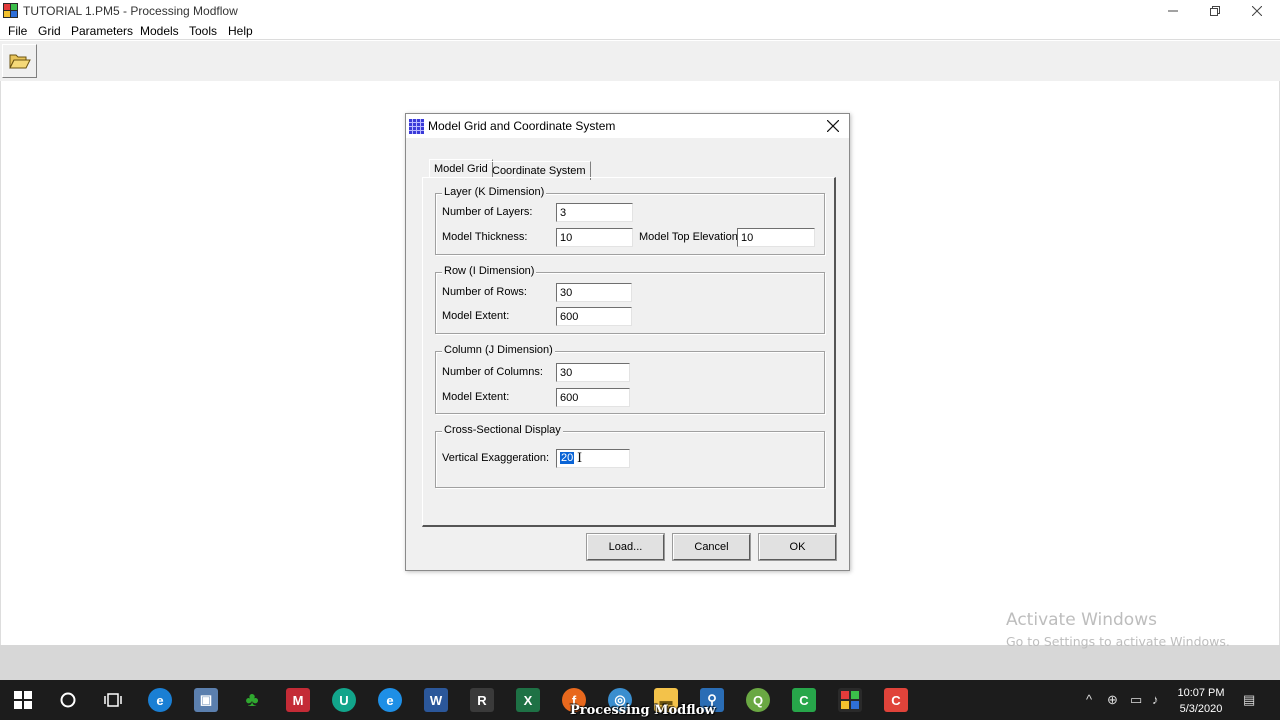  Describe the element at coordinates (797, 547) in the screenshot. I see `ok-button: OK` at that location.